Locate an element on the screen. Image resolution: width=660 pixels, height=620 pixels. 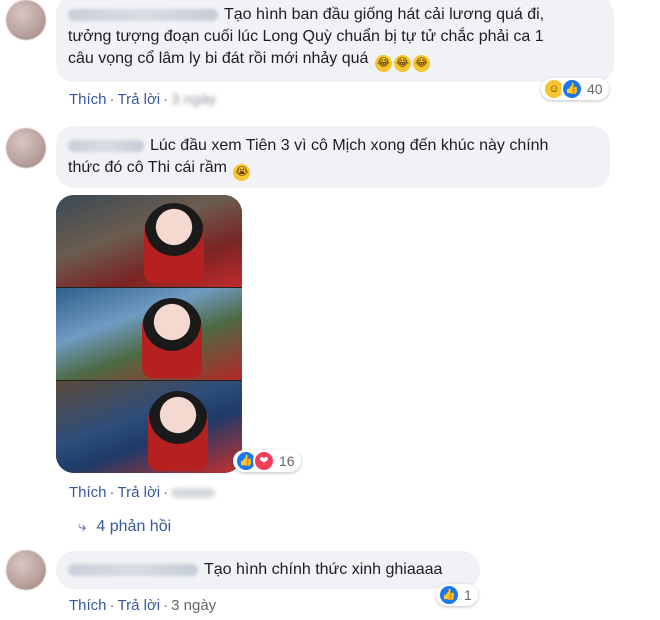
comment-photo is located at coordinates (149, 334).